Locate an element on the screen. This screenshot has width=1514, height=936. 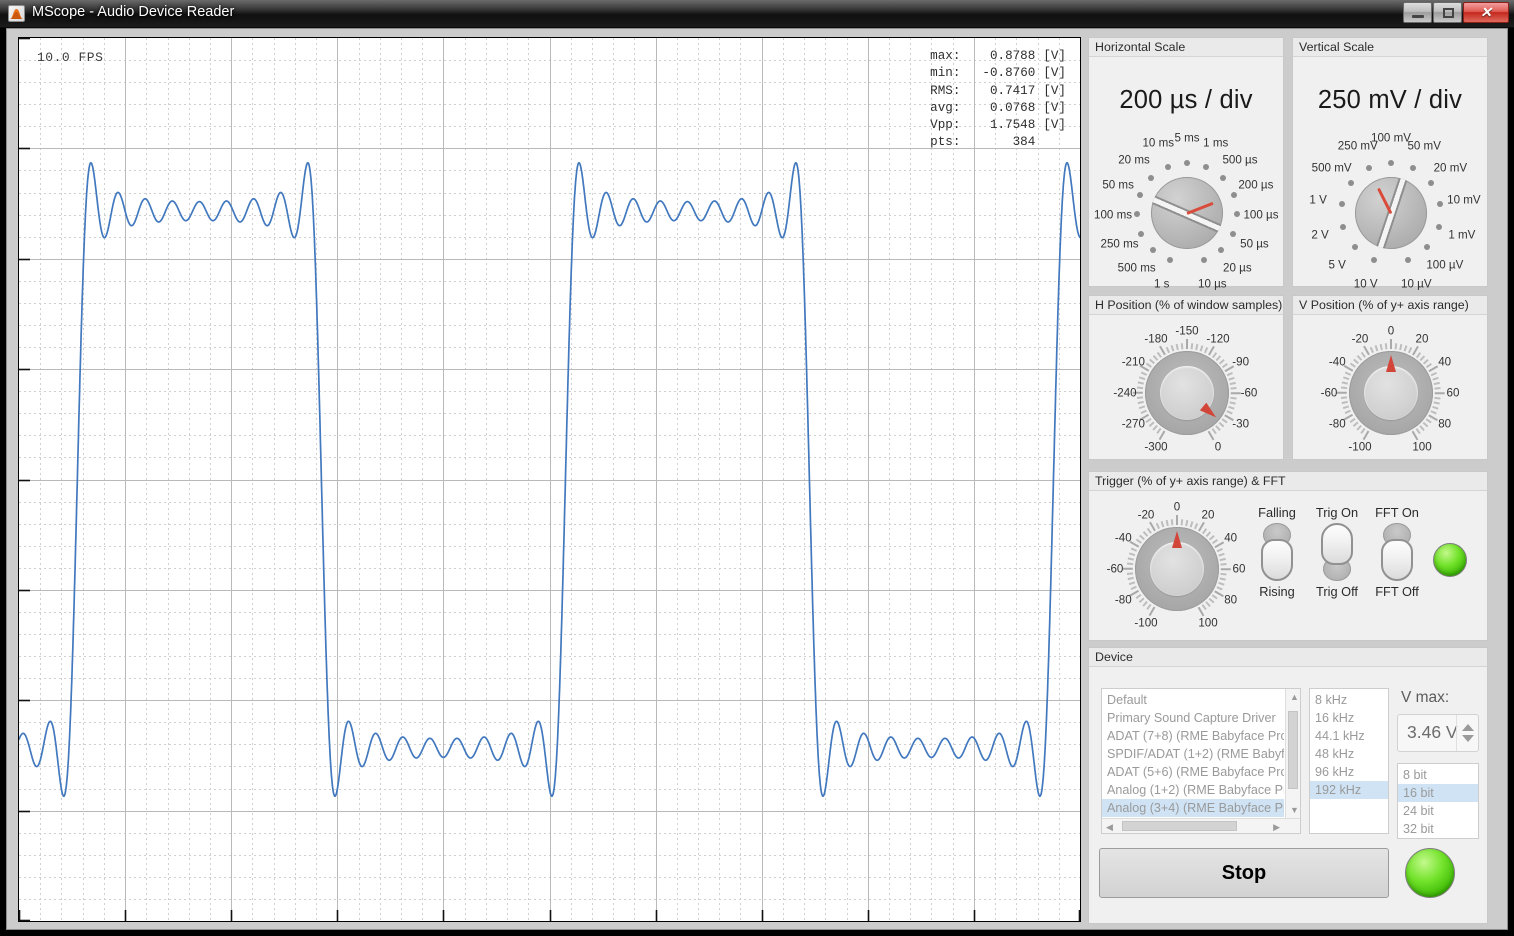
device-list-item: ADAT (5+6) (RME Babyface Pro) is located at coordinates (1193, 772).